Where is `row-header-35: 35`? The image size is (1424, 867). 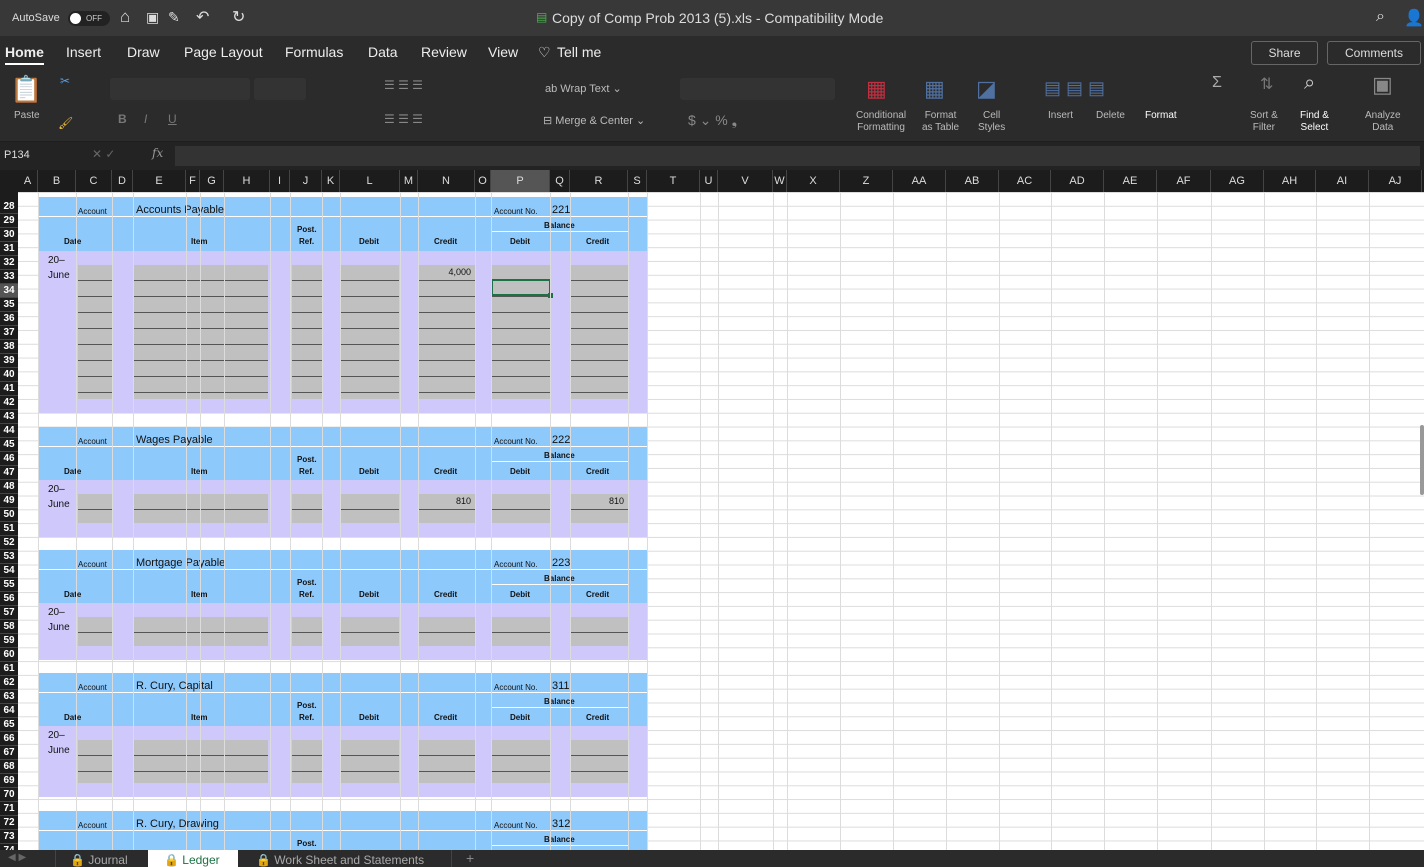 row-header-35: 35 is located at coordinates (9, 305).